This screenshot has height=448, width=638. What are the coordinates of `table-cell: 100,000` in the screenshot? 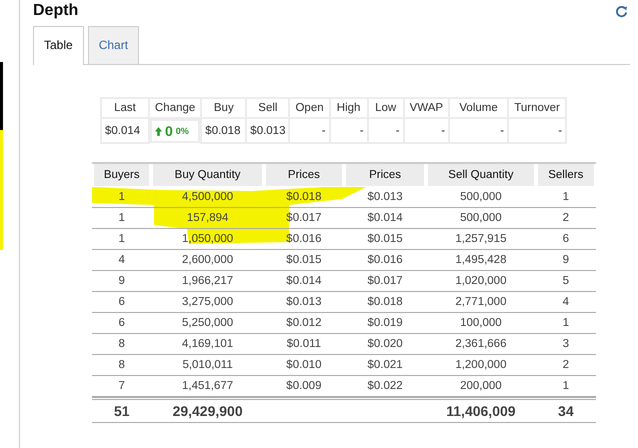 It's located at (481, 323).